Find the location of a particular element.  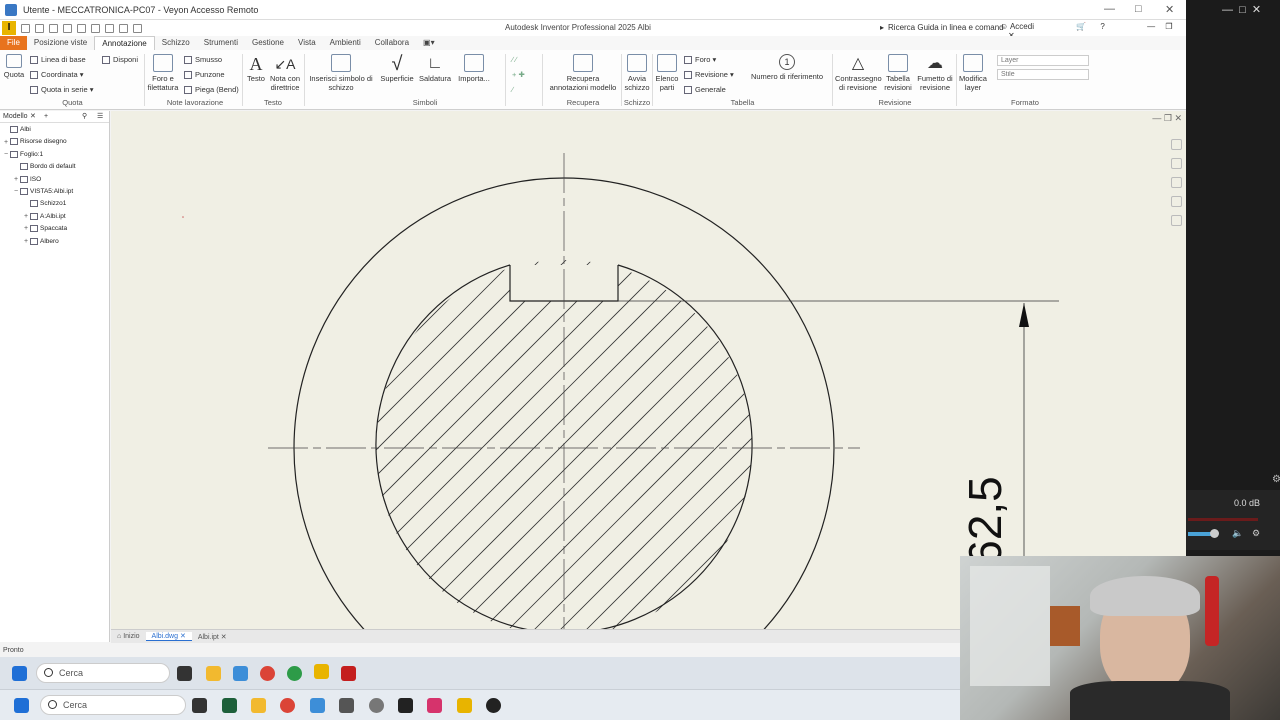

revisione-table-button: Revisione ▾ is located at coordinates (709, 75).